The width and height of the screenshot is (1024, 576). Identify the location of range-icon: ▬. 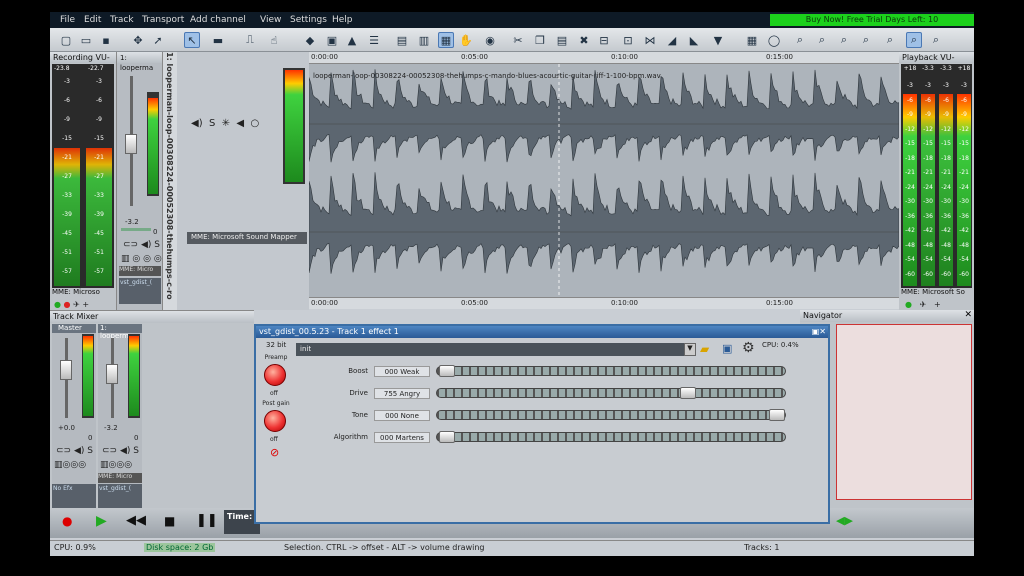
(218, 40).